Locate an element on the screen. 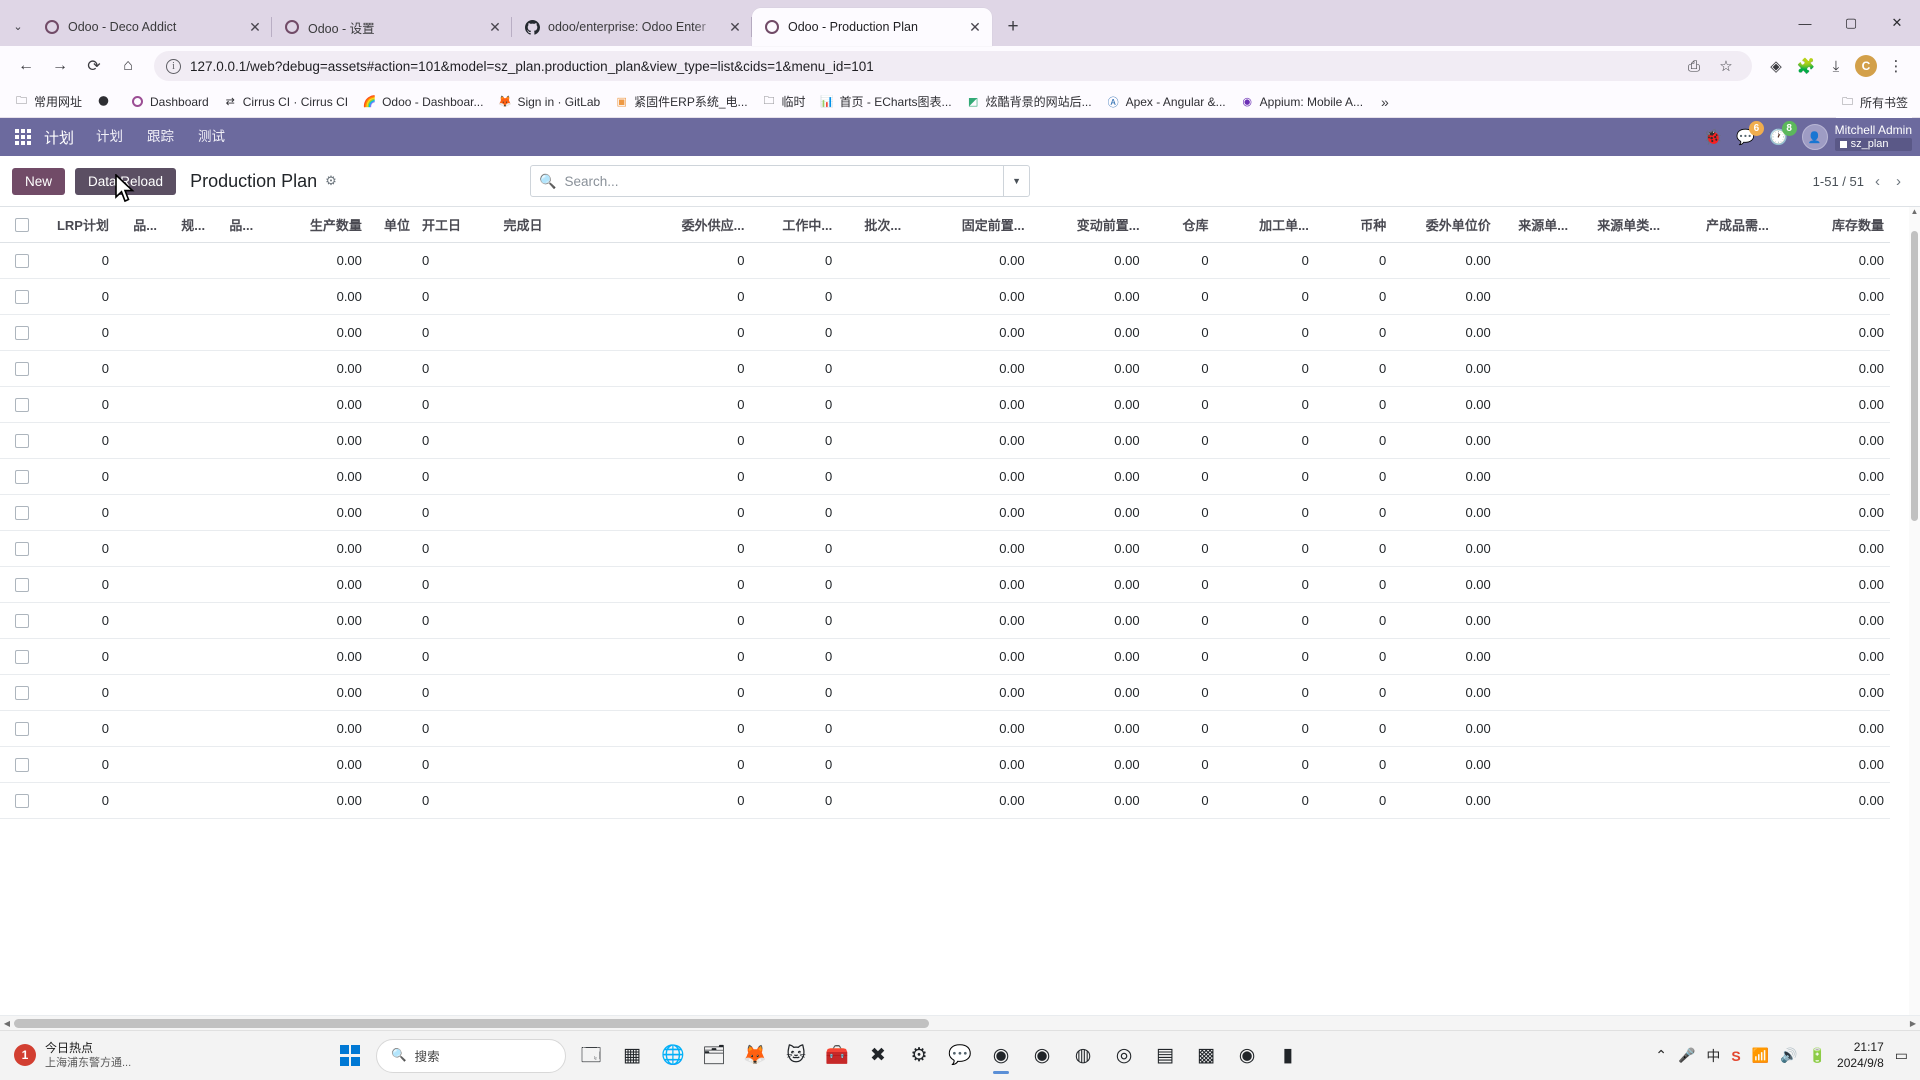  scroll-right-arrow: ▶ is located at coordinates (1913, 1023).